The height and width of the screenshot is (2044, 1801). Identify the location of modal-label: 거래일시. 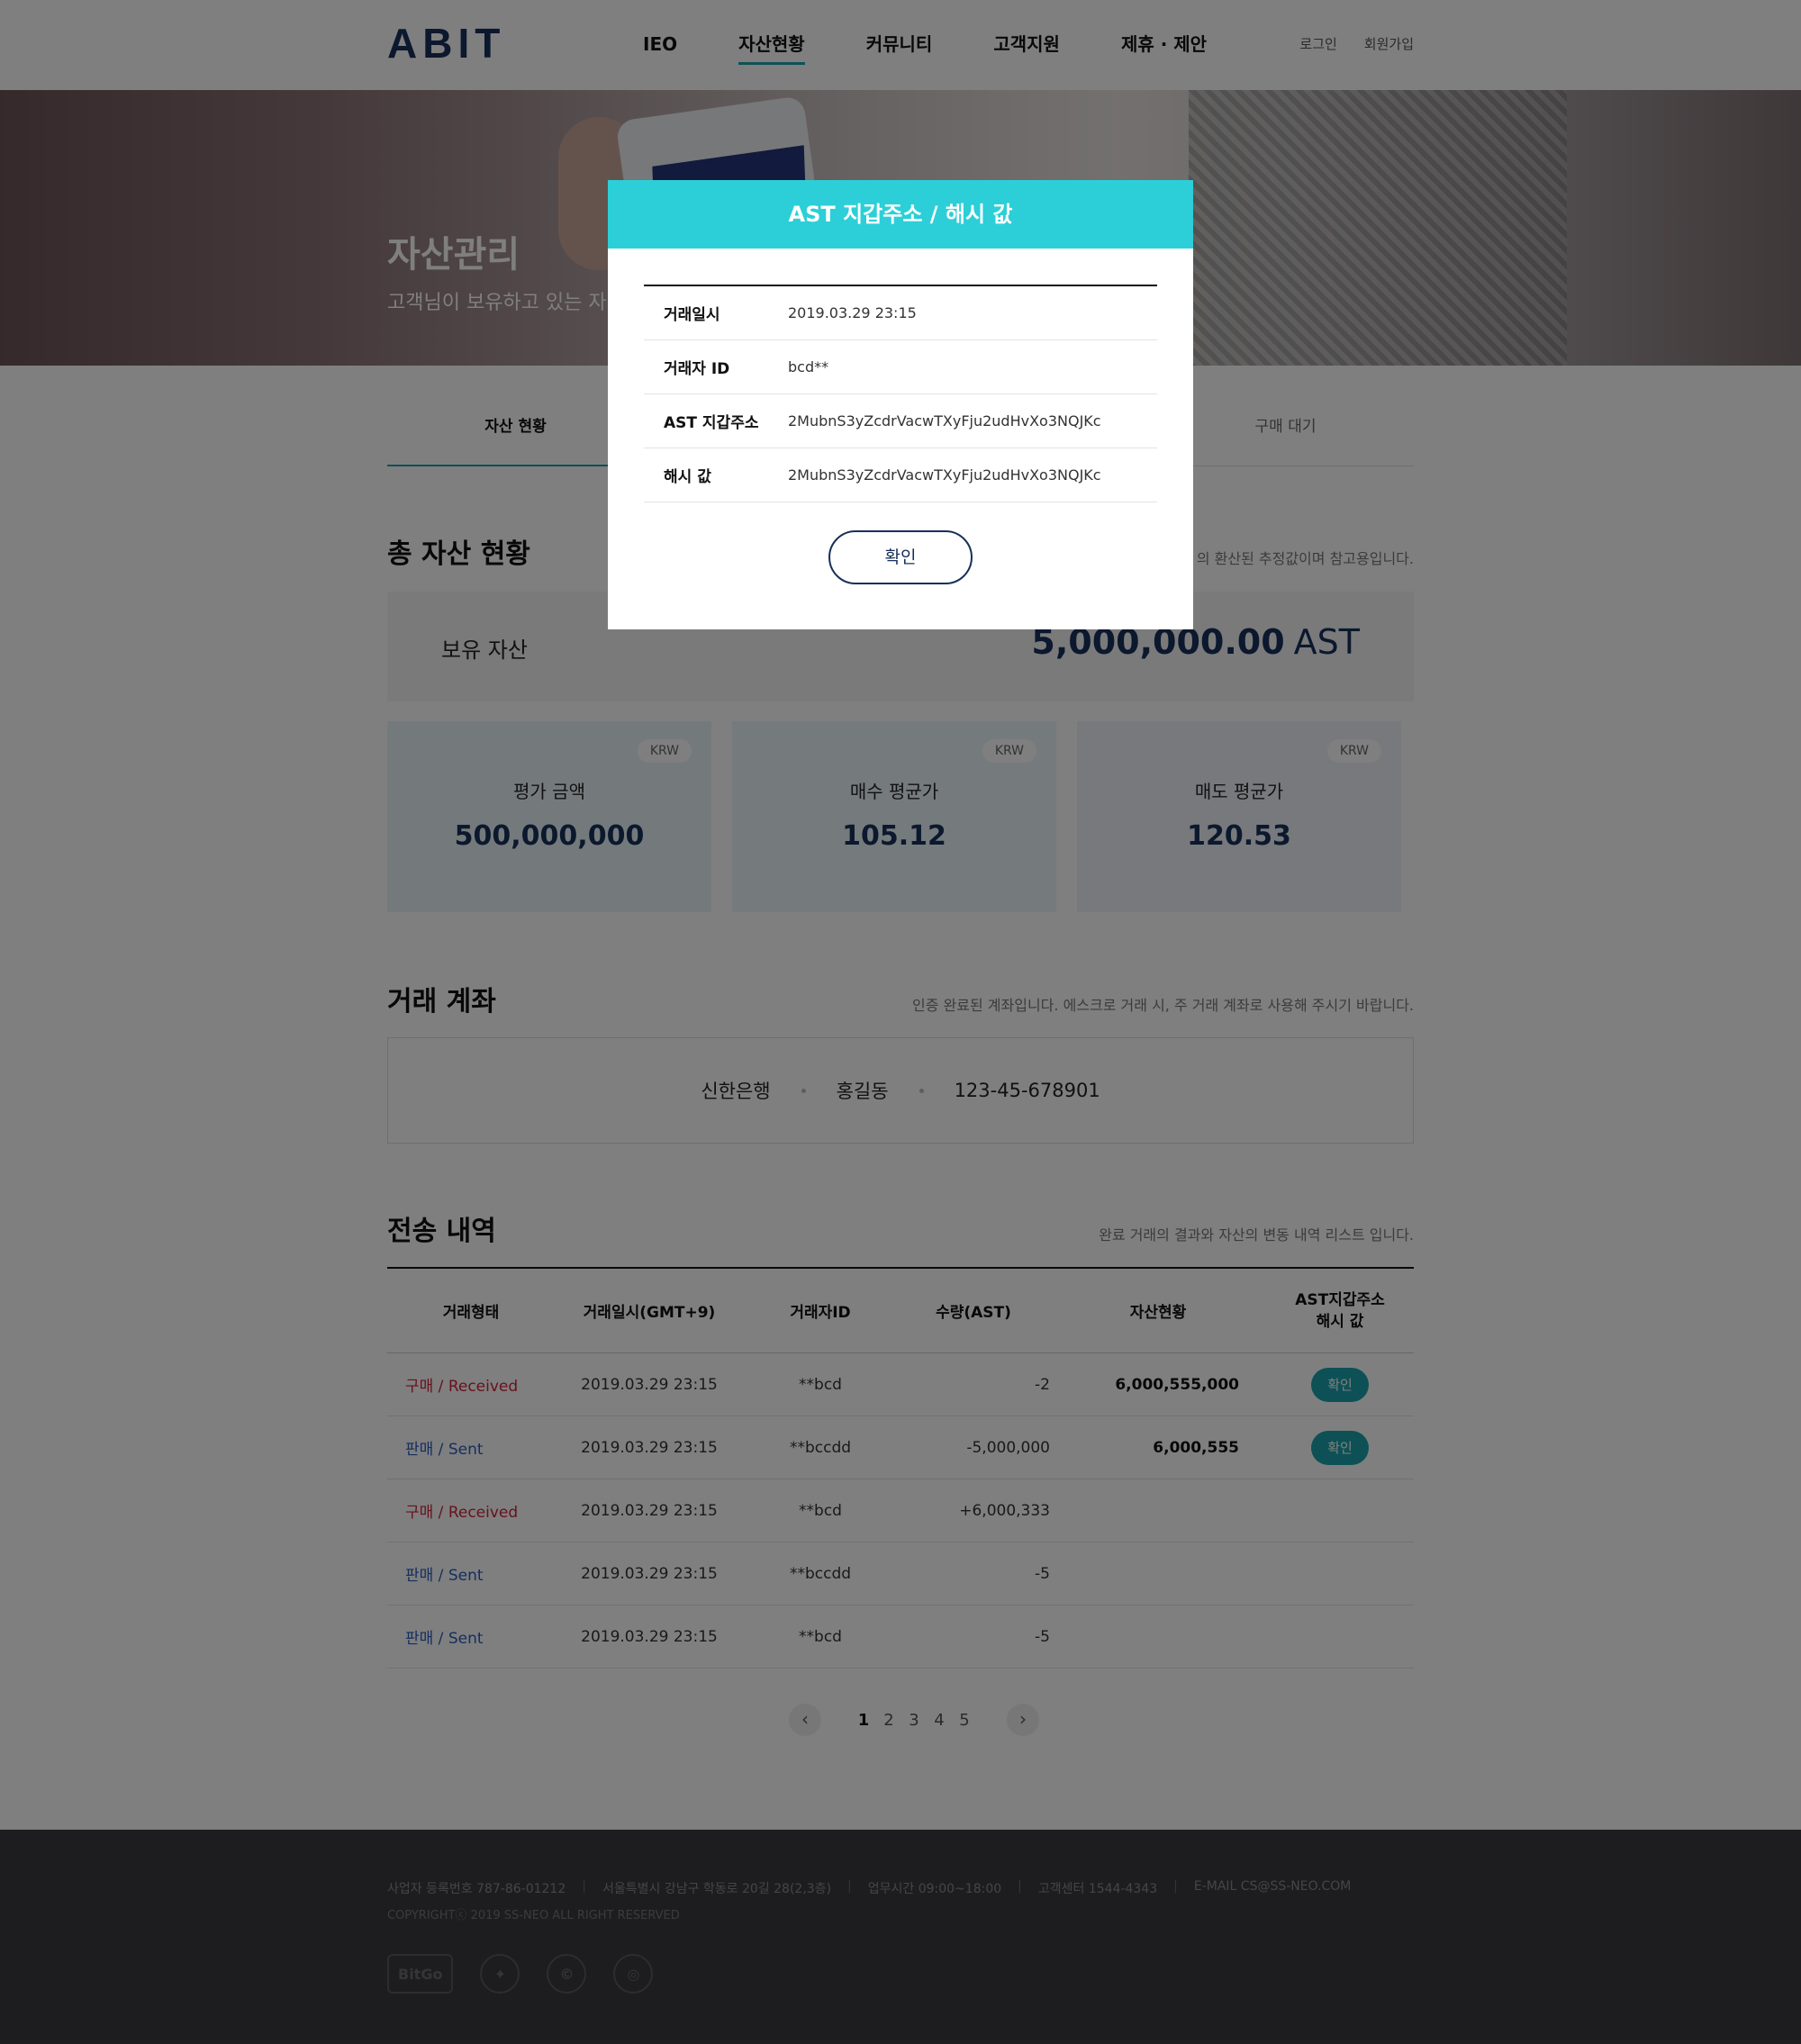
(692, 315).